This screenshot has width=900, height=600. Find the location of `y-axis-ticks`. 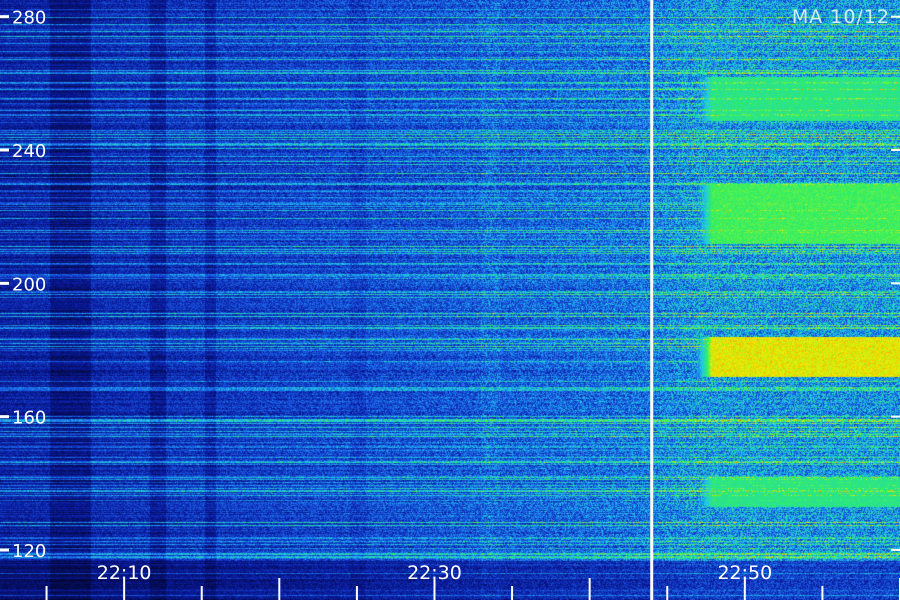

y-axis-ticks is located at coordinates (4, 283).